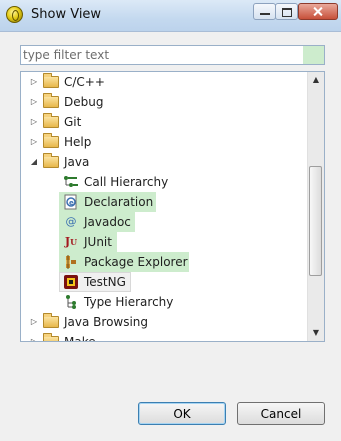 The image size is (341, 441). What do you see at coordinates (66, 14) in the screenshot?
I see `window-title: Show View` at bounding box center [66, 14].